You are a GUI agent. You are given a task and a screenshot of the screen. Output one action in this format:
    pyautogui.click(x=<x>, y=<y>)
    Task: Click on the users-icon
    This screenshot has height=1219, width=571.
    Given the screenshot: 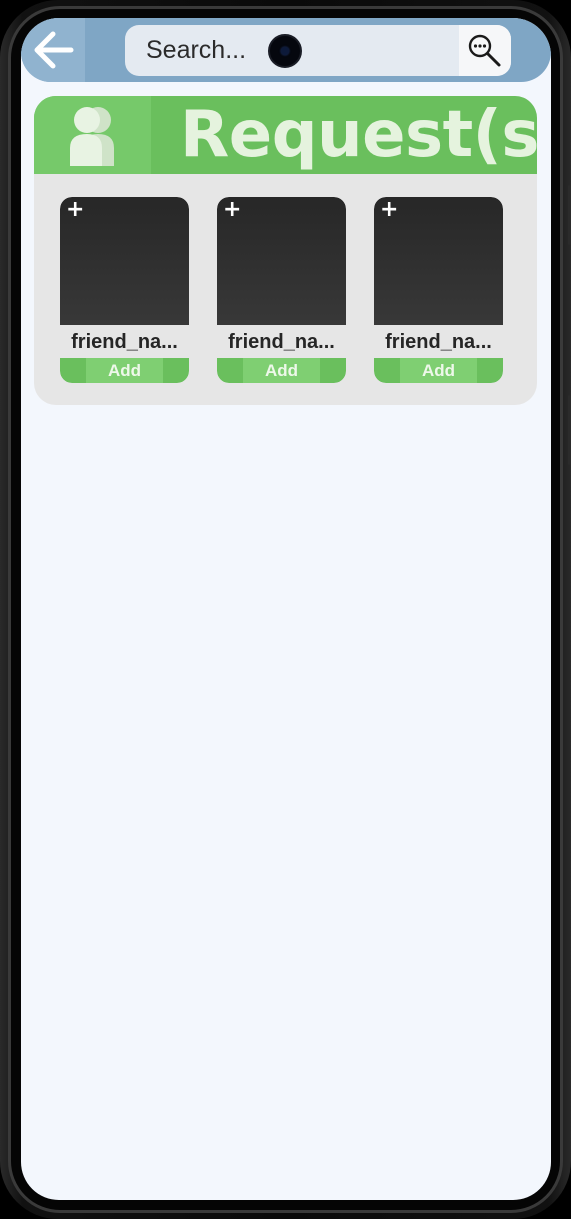 What is the action you would take?
    pyautogui.click(x=91, y=136)
    